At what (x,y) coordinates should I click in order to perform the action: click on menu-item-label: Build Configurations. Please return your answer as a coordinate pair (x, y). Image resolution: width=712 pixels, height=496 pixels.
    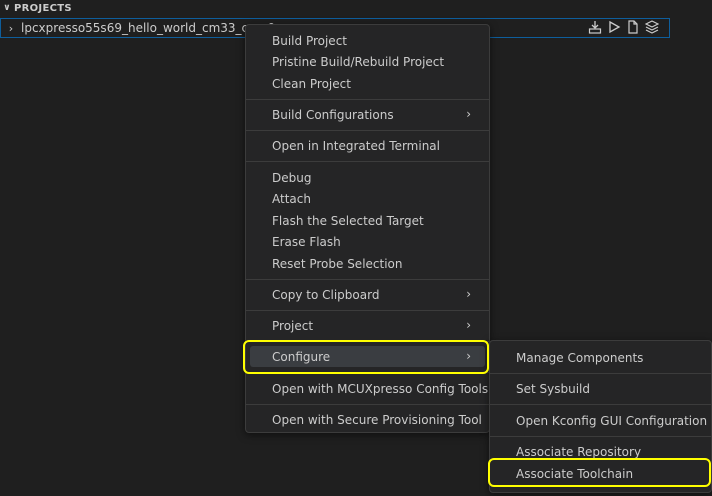
    Looking at the image, I should click on (333, 114).